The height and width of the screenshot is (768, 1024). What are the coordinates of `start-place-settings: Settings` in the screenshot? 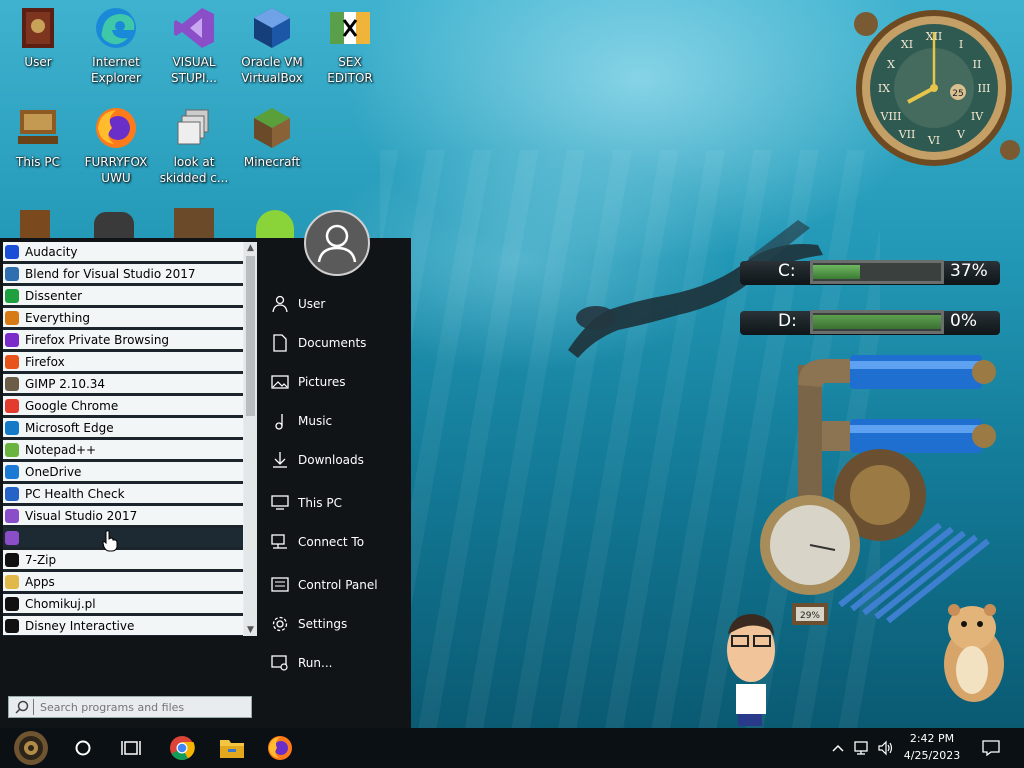 It's located at (308, 624).